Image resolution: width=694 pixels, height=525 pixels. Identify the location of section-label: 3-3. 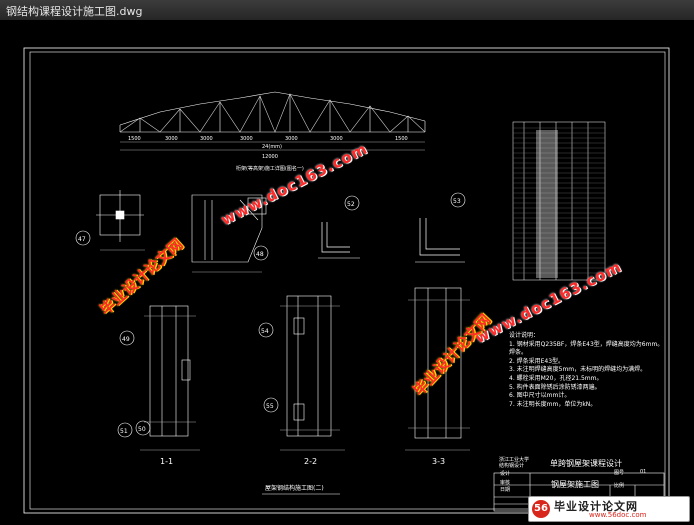
(438, 461).